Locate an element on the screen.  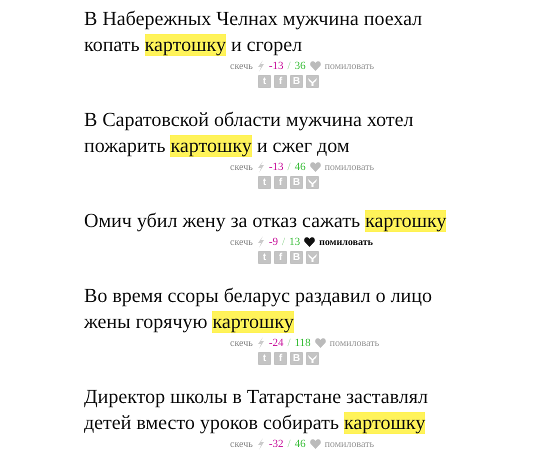
plus-count: 36 is located at coordinates (300, 66).